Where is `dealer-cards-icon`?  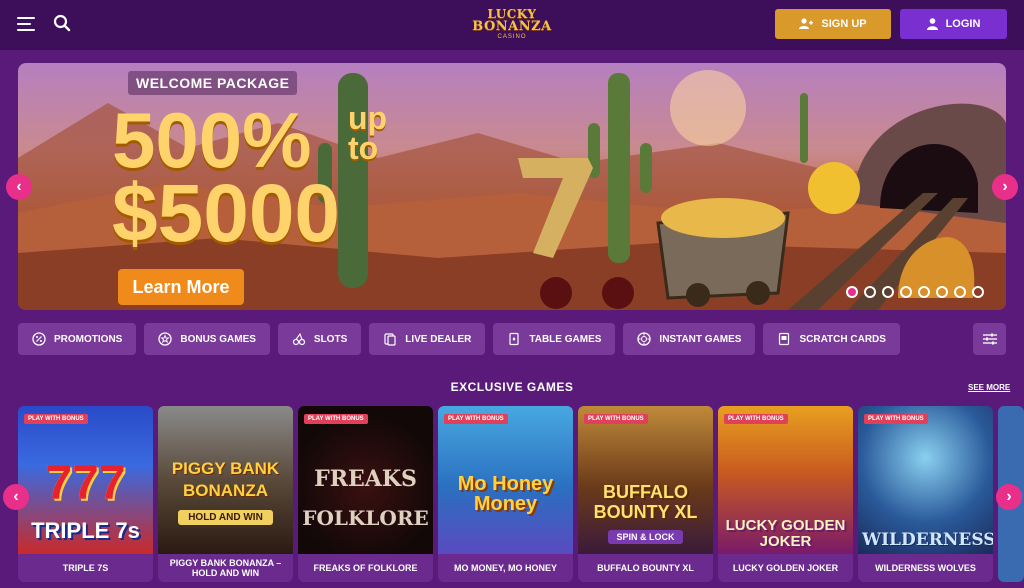 dealer-cards-icon is located at coordinates (390, 339).